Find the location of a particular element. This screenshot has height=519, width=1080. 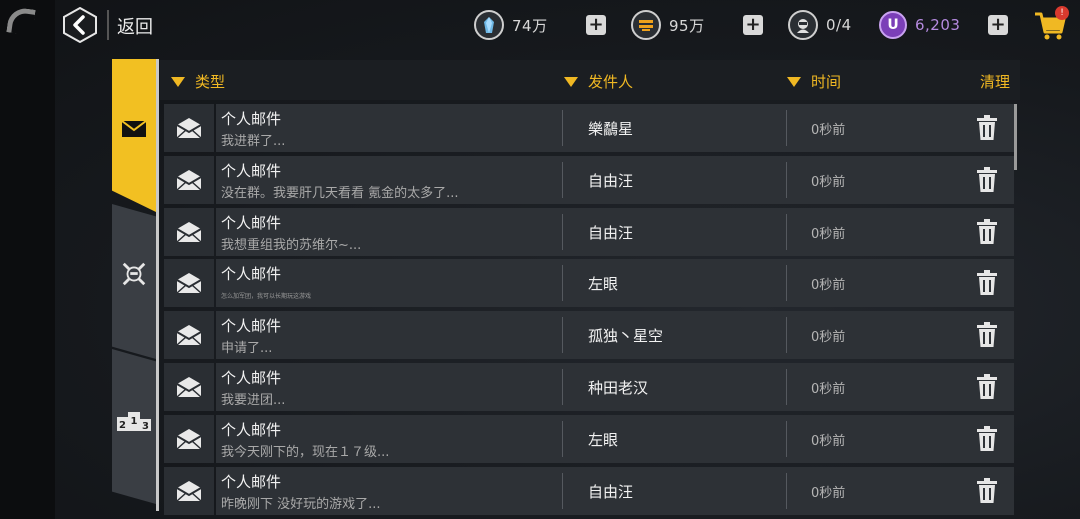

mail-row: 个人邮件 我要进团... 种田老汉 0秒前 is located at coordinates (589, 387).